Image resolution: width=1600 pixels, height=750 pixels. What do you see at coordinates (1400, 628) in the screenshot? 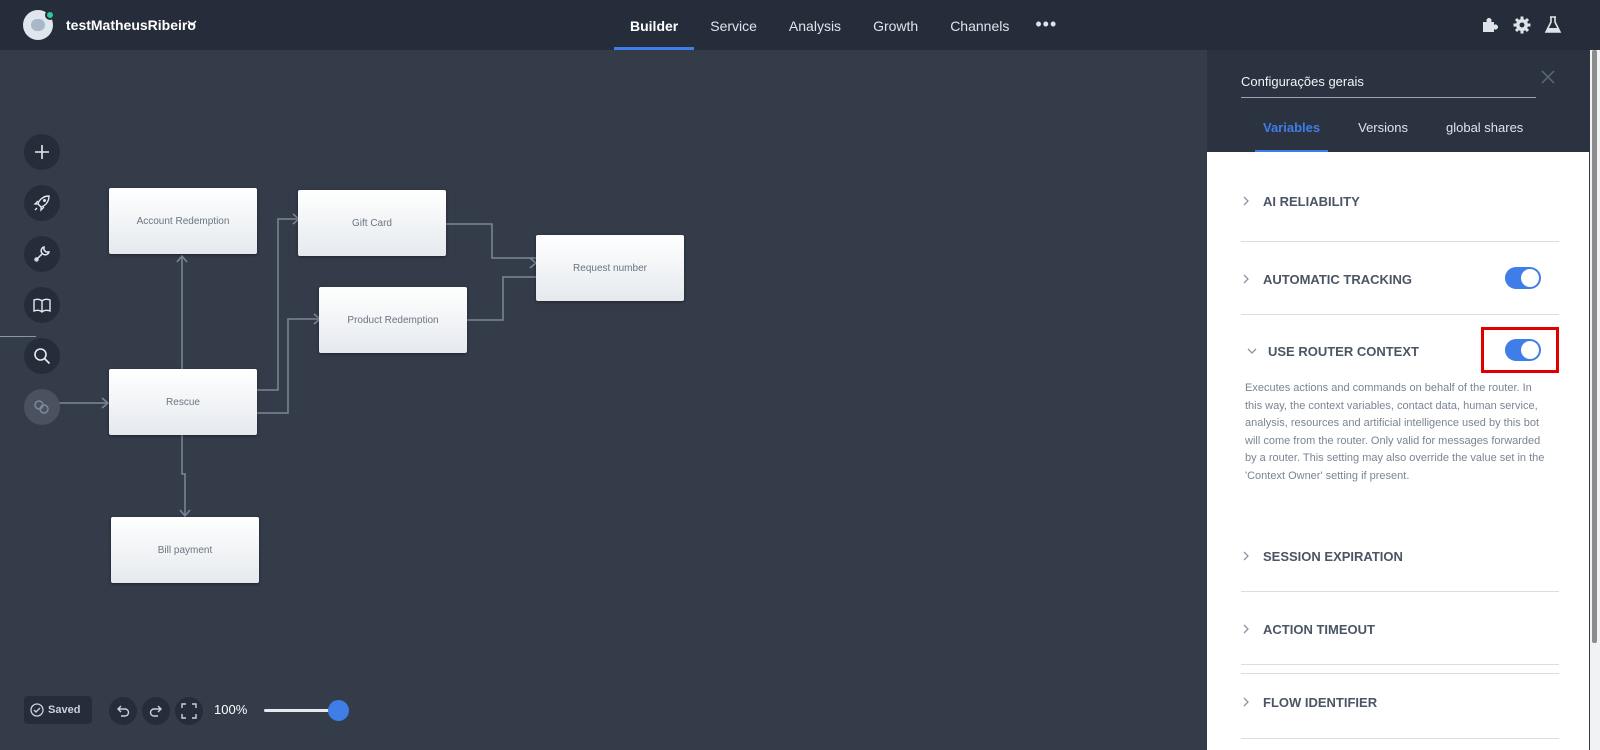
I see `section-action-timeout: ACTION TIMEOUT` at bounding box center [1400, 628].